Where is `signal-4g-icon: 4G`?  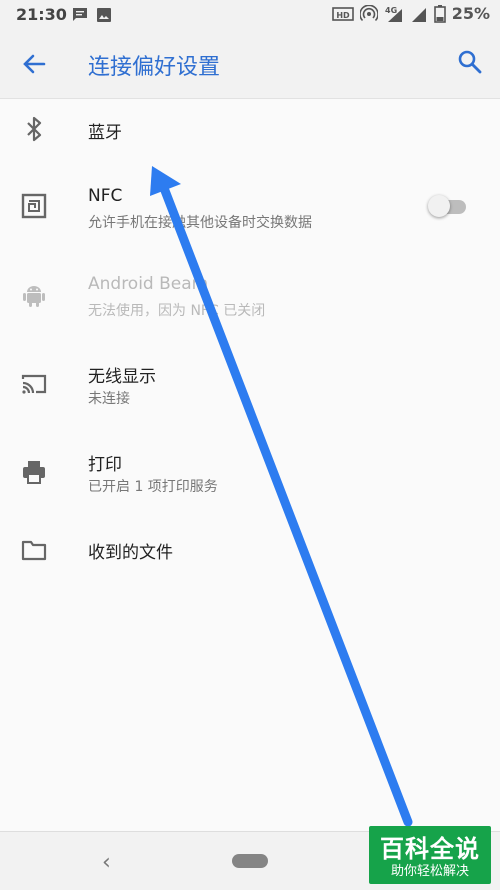 signal-4g-icon: 4G is located at coordinates (393, 14).